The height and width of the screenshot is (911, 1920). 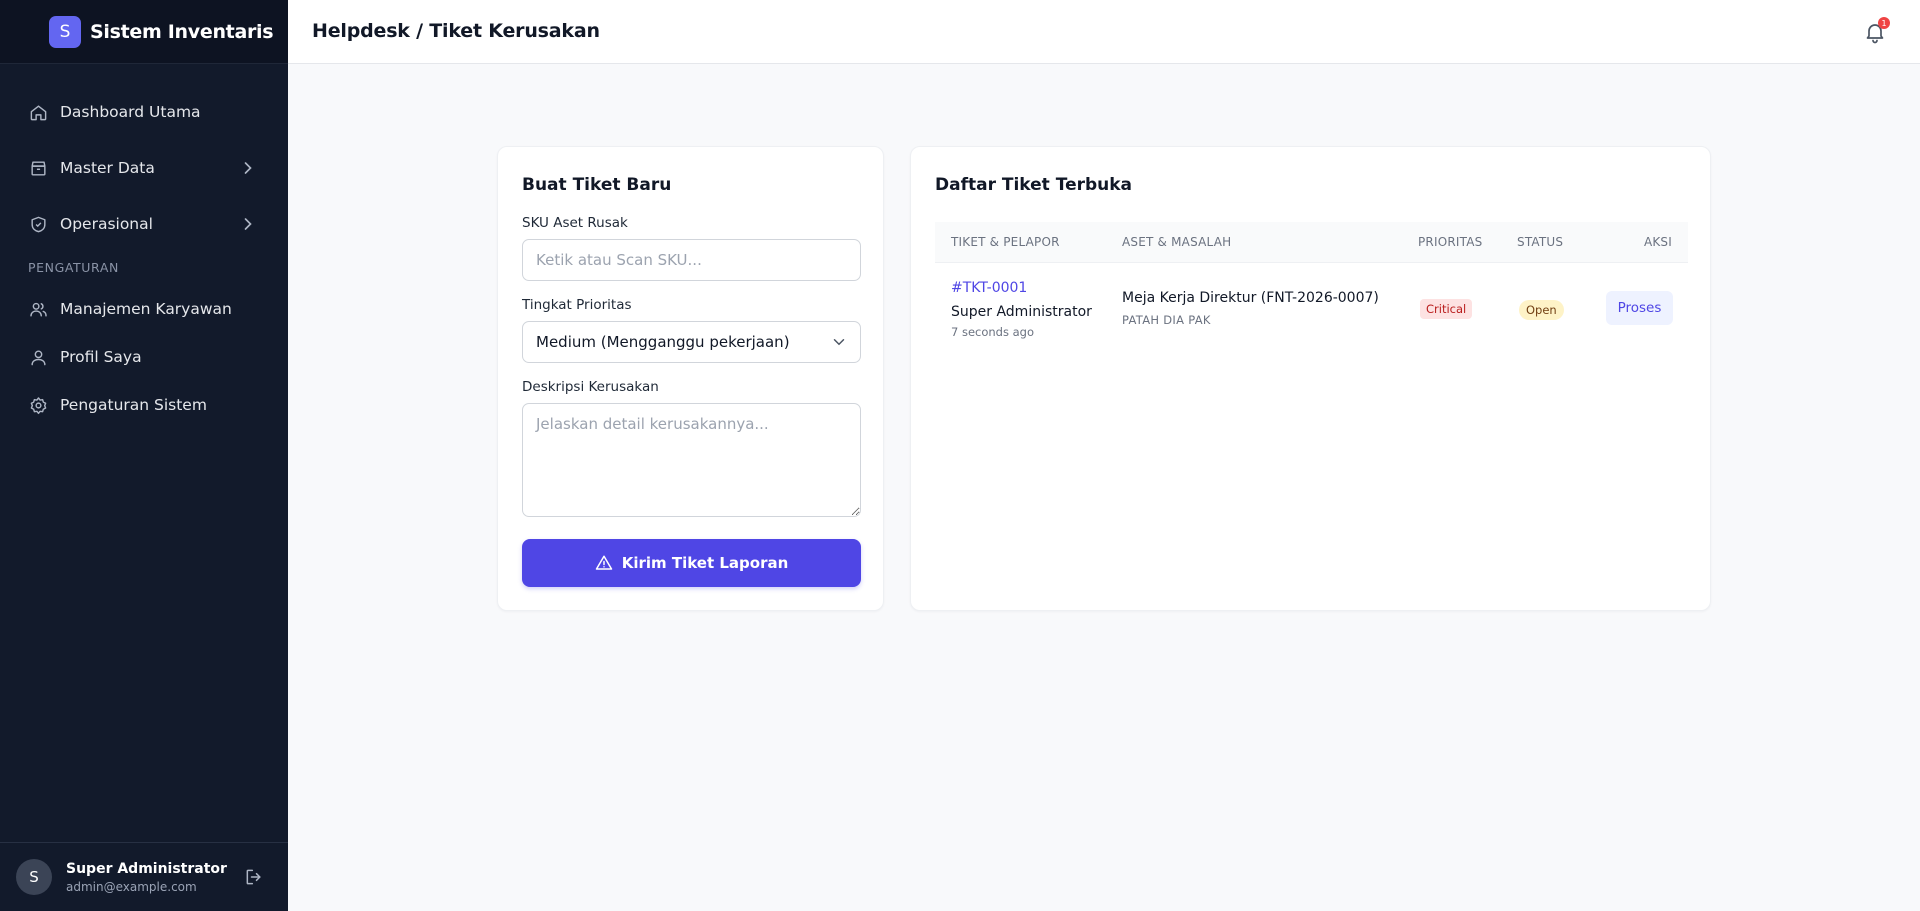 I want to click on ticket-reporter: Super Administrator, so click(x=1021, y=312).